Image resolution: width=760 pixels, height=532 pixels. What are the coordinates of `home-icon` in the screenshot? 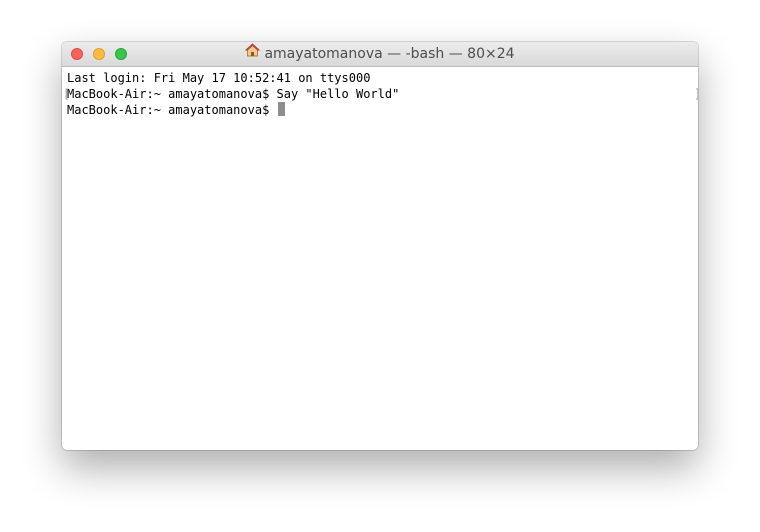 It's located at (253, 53).